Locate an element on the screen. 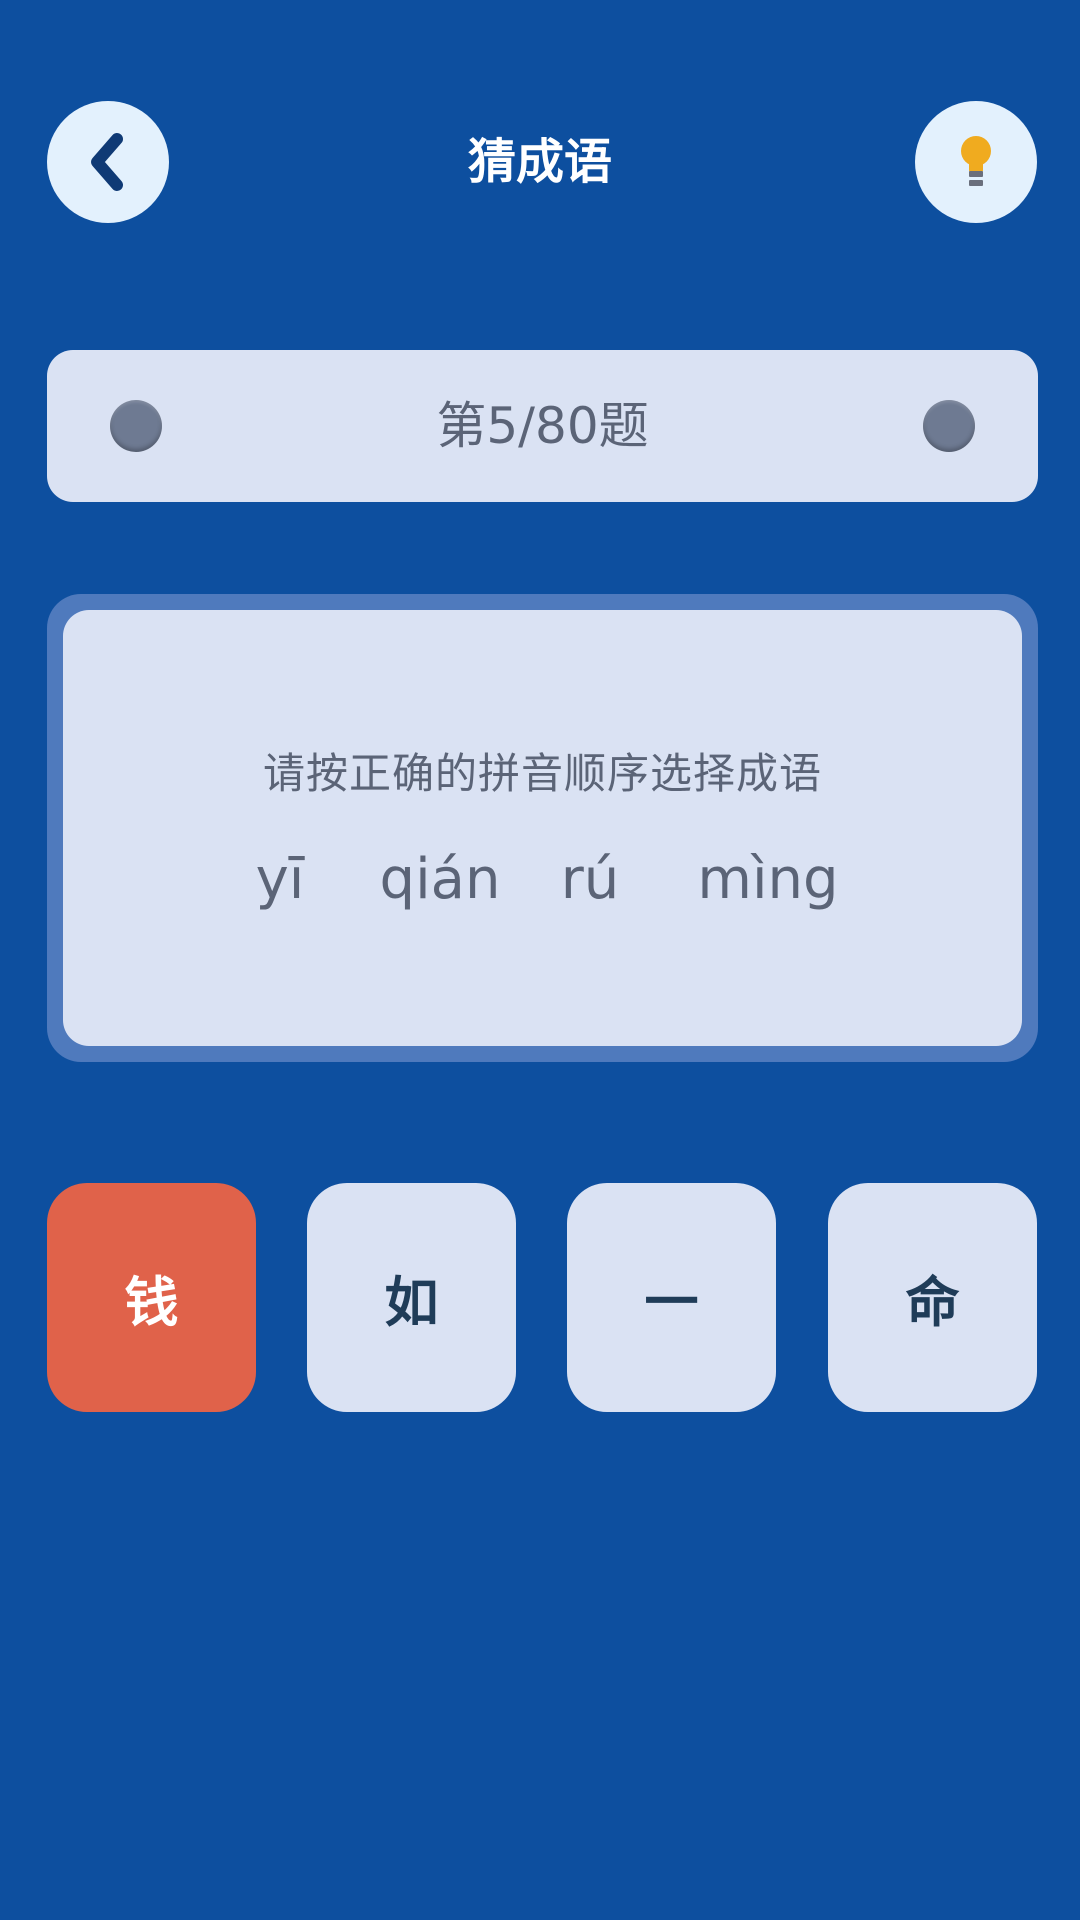 The image size is (1080, 1920). lightbulb-icon is located at coordinates (976, 161).